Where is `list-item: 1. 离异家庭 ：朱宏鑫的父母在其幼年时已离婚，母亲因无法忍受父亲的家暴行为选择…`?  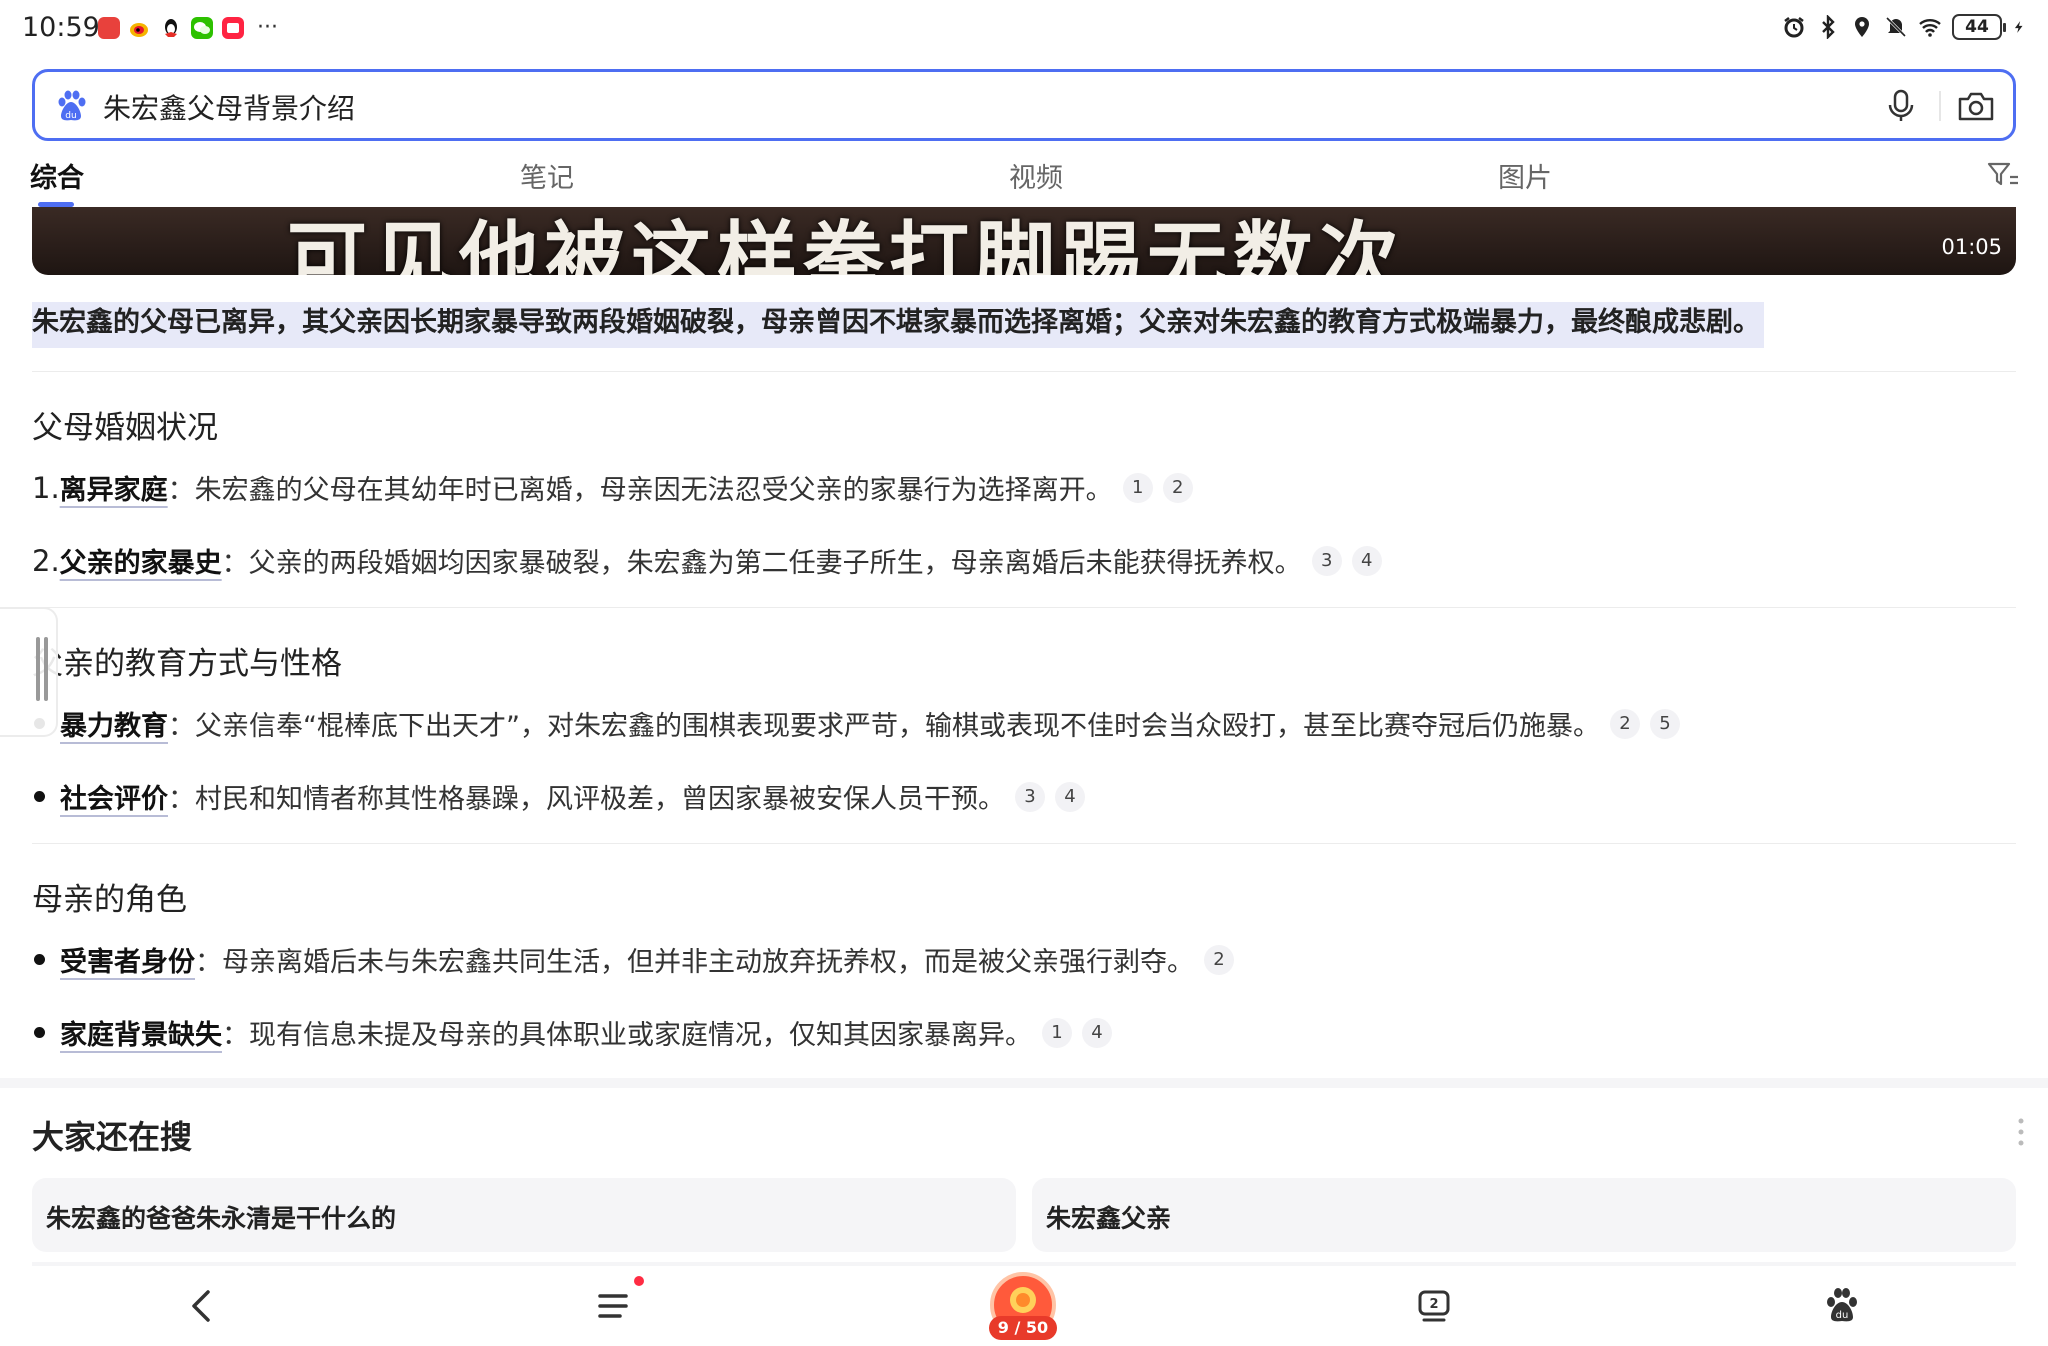
list-item: 1. 离异家庭 ：朱宏鑫的父母在其幼年时已离婚，母亲因无法忍受父亲的家暴行为选择… is located at coordinates (612, 487).